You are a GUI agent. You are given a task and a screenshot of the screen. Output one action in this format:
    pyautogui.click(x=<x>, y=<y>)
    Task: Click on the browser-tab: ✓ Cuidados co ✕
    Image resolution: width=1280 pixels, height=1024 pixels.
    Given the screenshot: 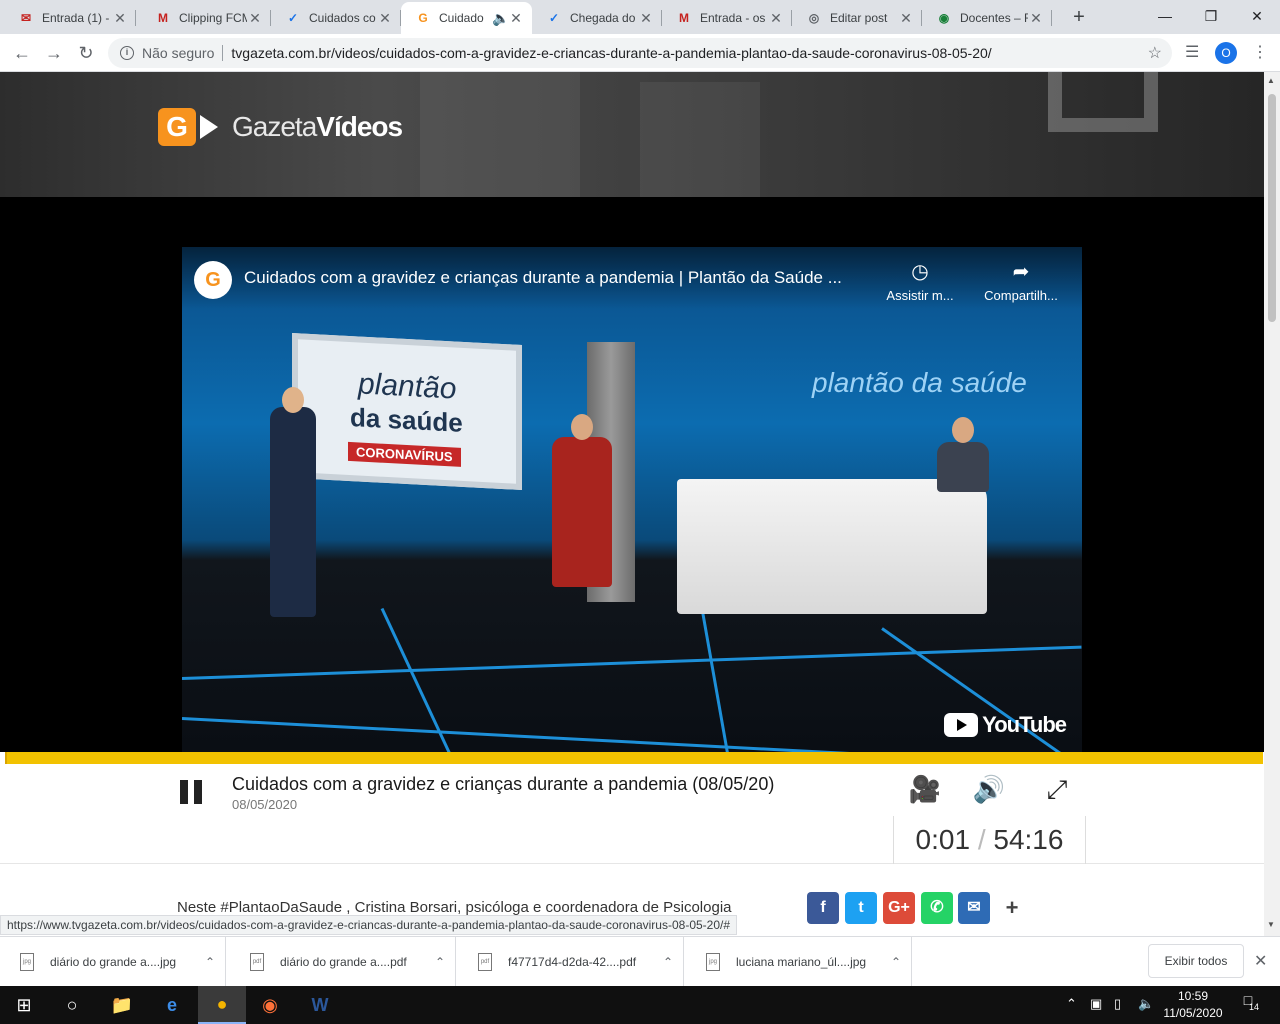 What is the action you would take?
    pyautogui.click(x=336, y=18)
    